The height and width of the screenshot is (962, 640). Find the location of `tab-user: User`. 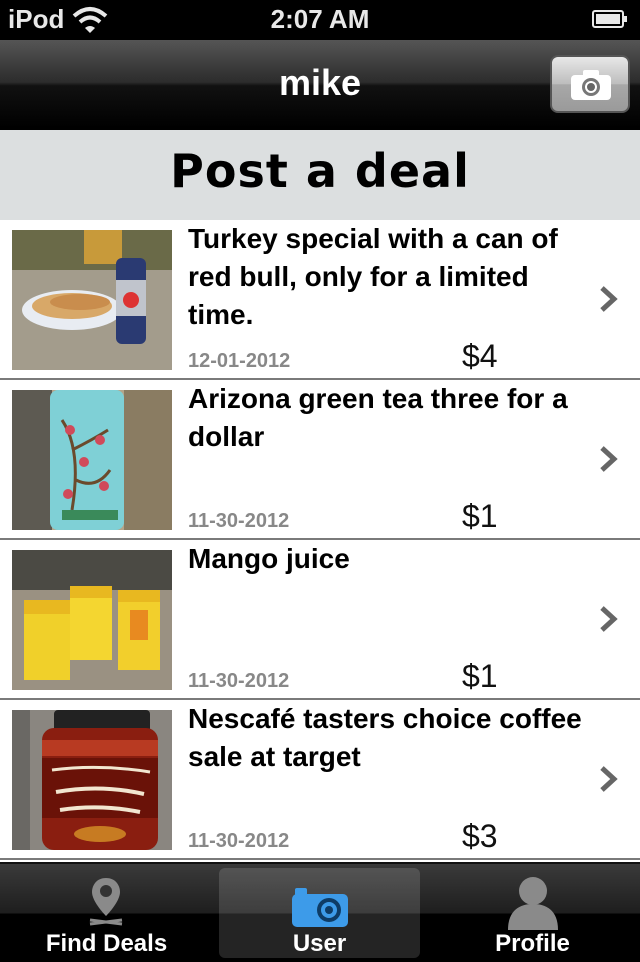

tab-user: User is located at coordinates (319, 913).